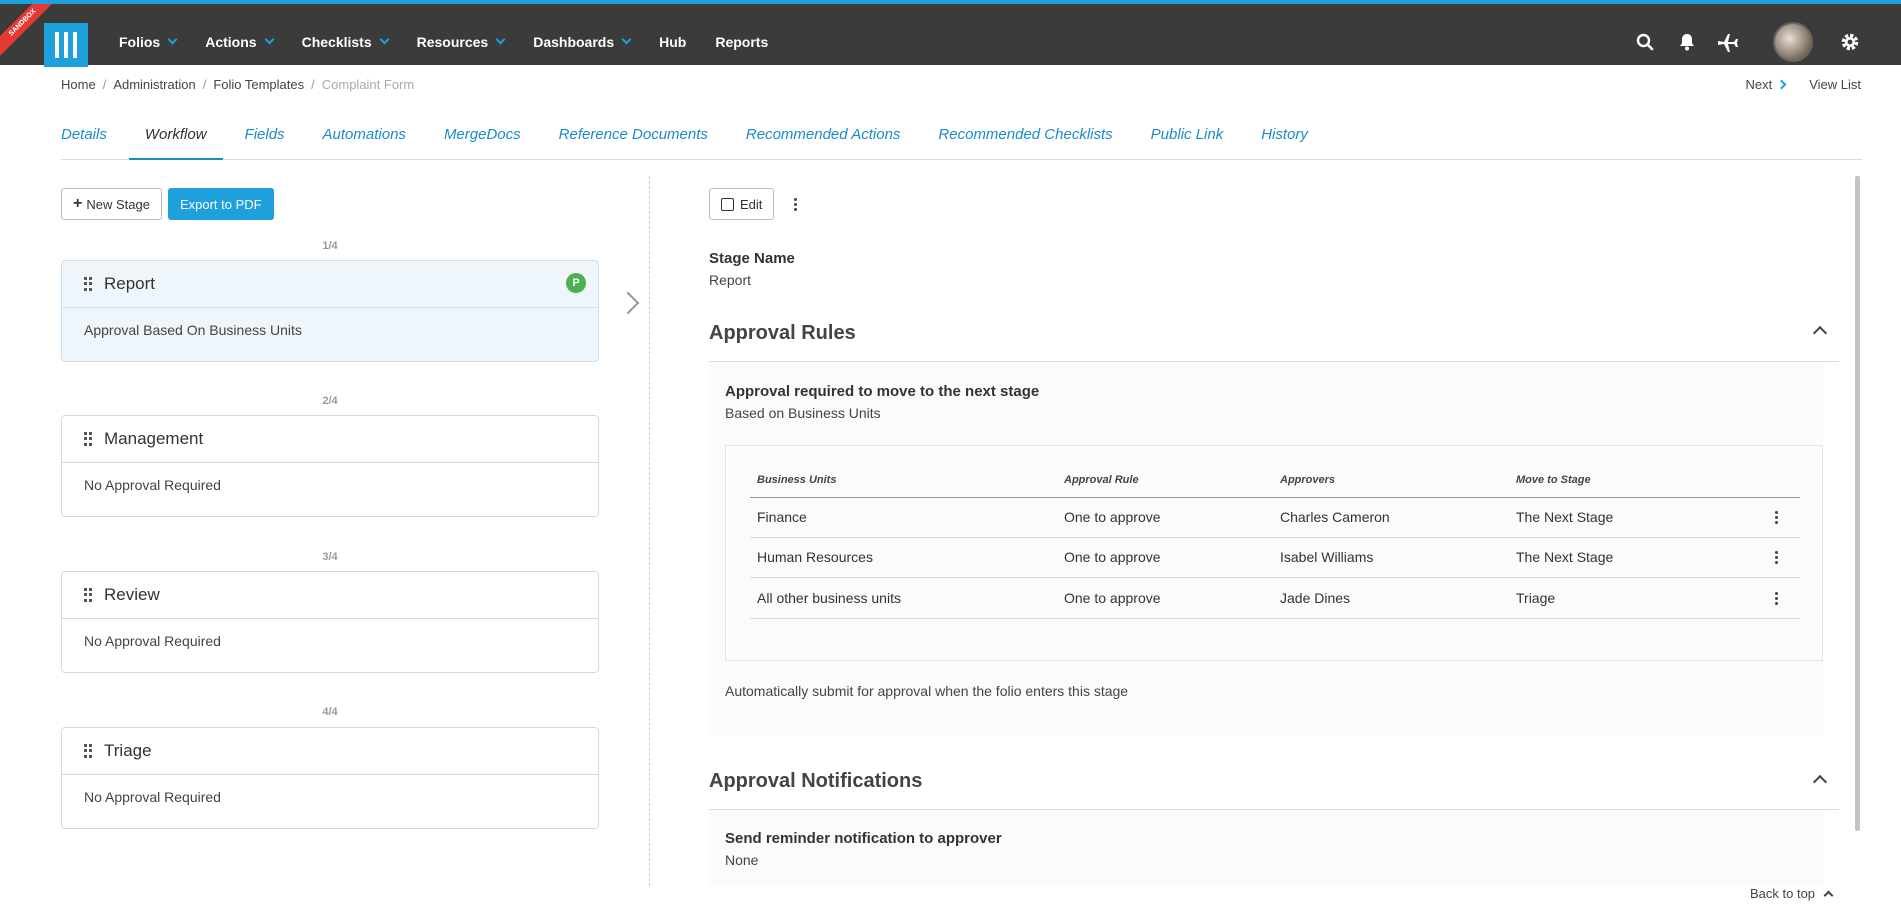  Describe the element at coordinates (148, 42) in the screenshot. I see `nav-folios: Folios` at that location.